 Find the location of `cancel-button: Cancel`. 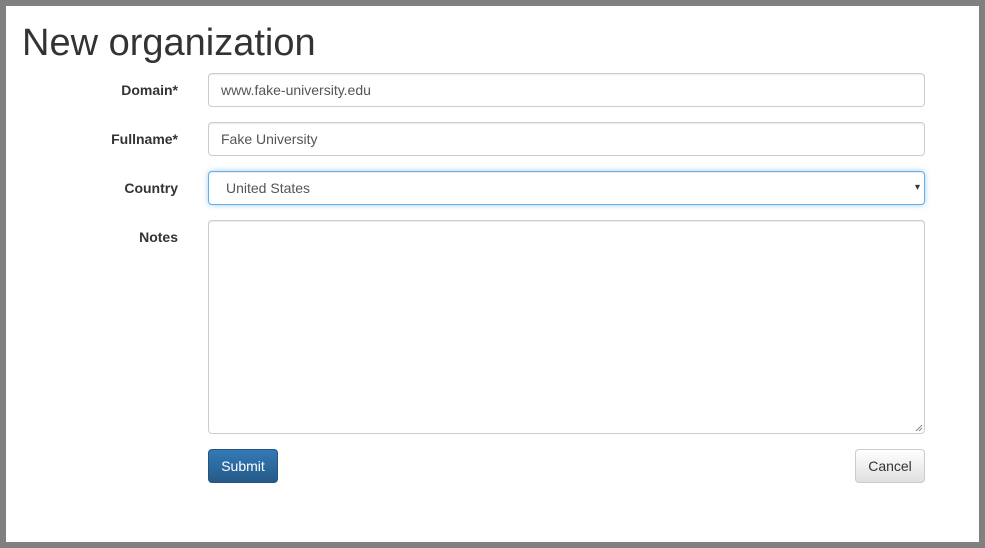

cancel-button: Cancel is located at coordinates (890, 466).